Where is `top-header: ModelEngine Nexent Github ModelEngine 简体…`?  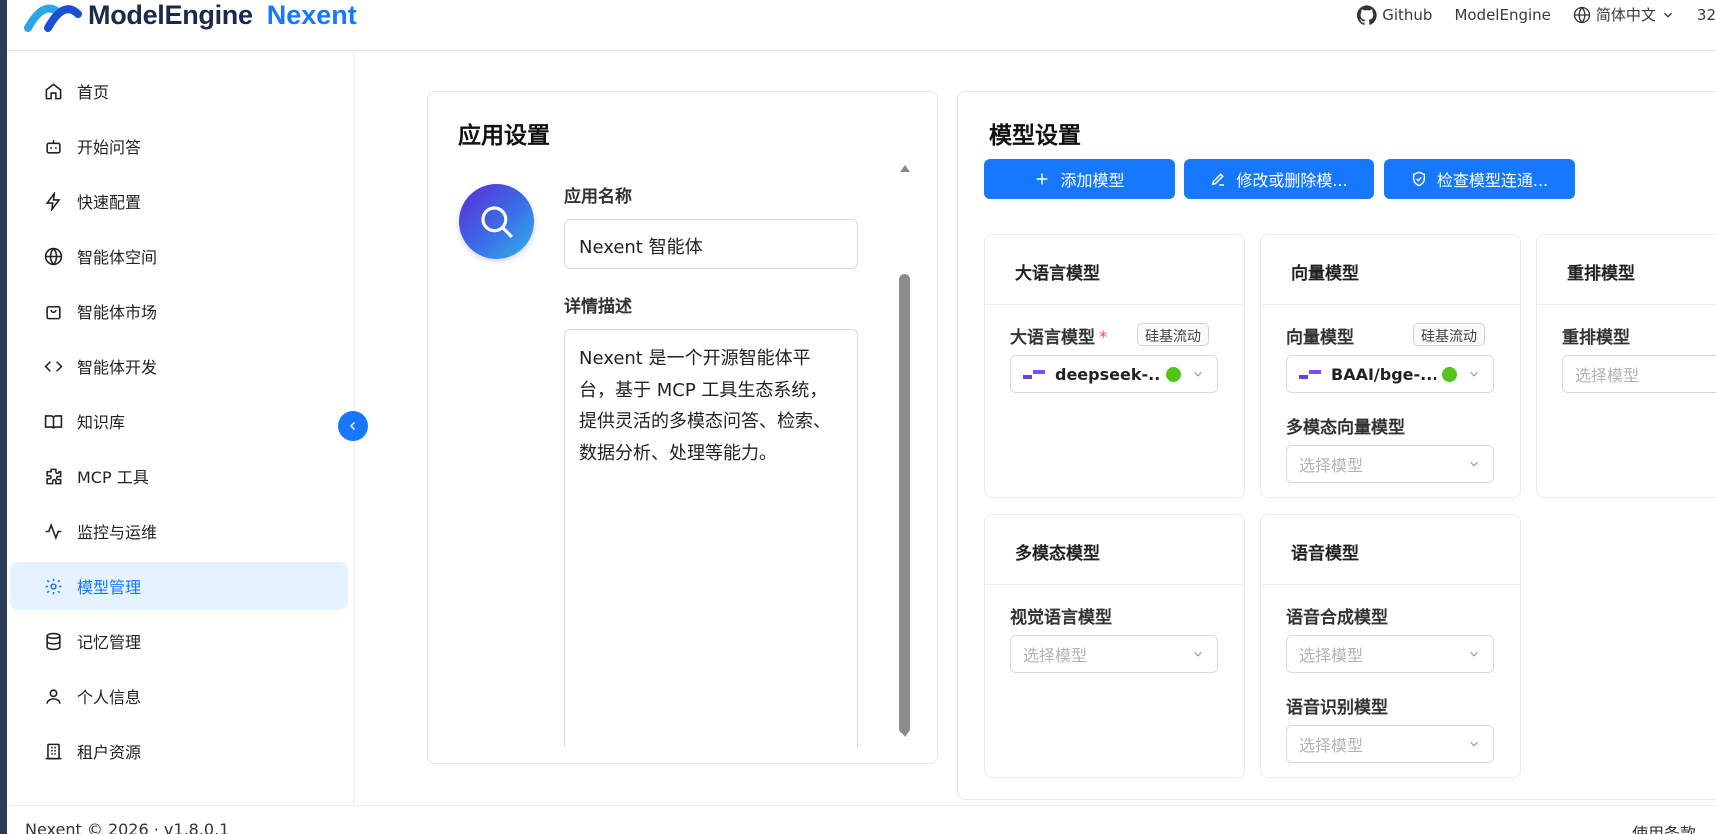
top-header: ModelEngine Nexent Github ModelEngine 简体… is located at coordinates (861, 25).